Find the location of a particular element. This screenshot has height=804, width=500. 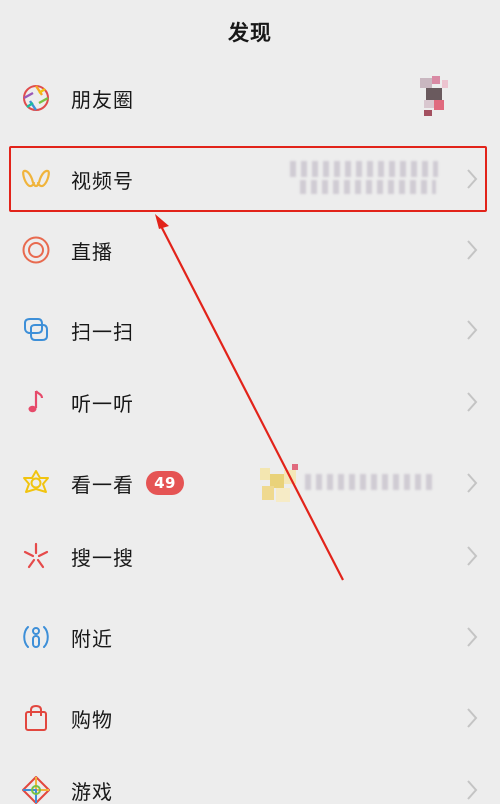

menu-item-label: 游戏 is located at coordinates (92, 791).